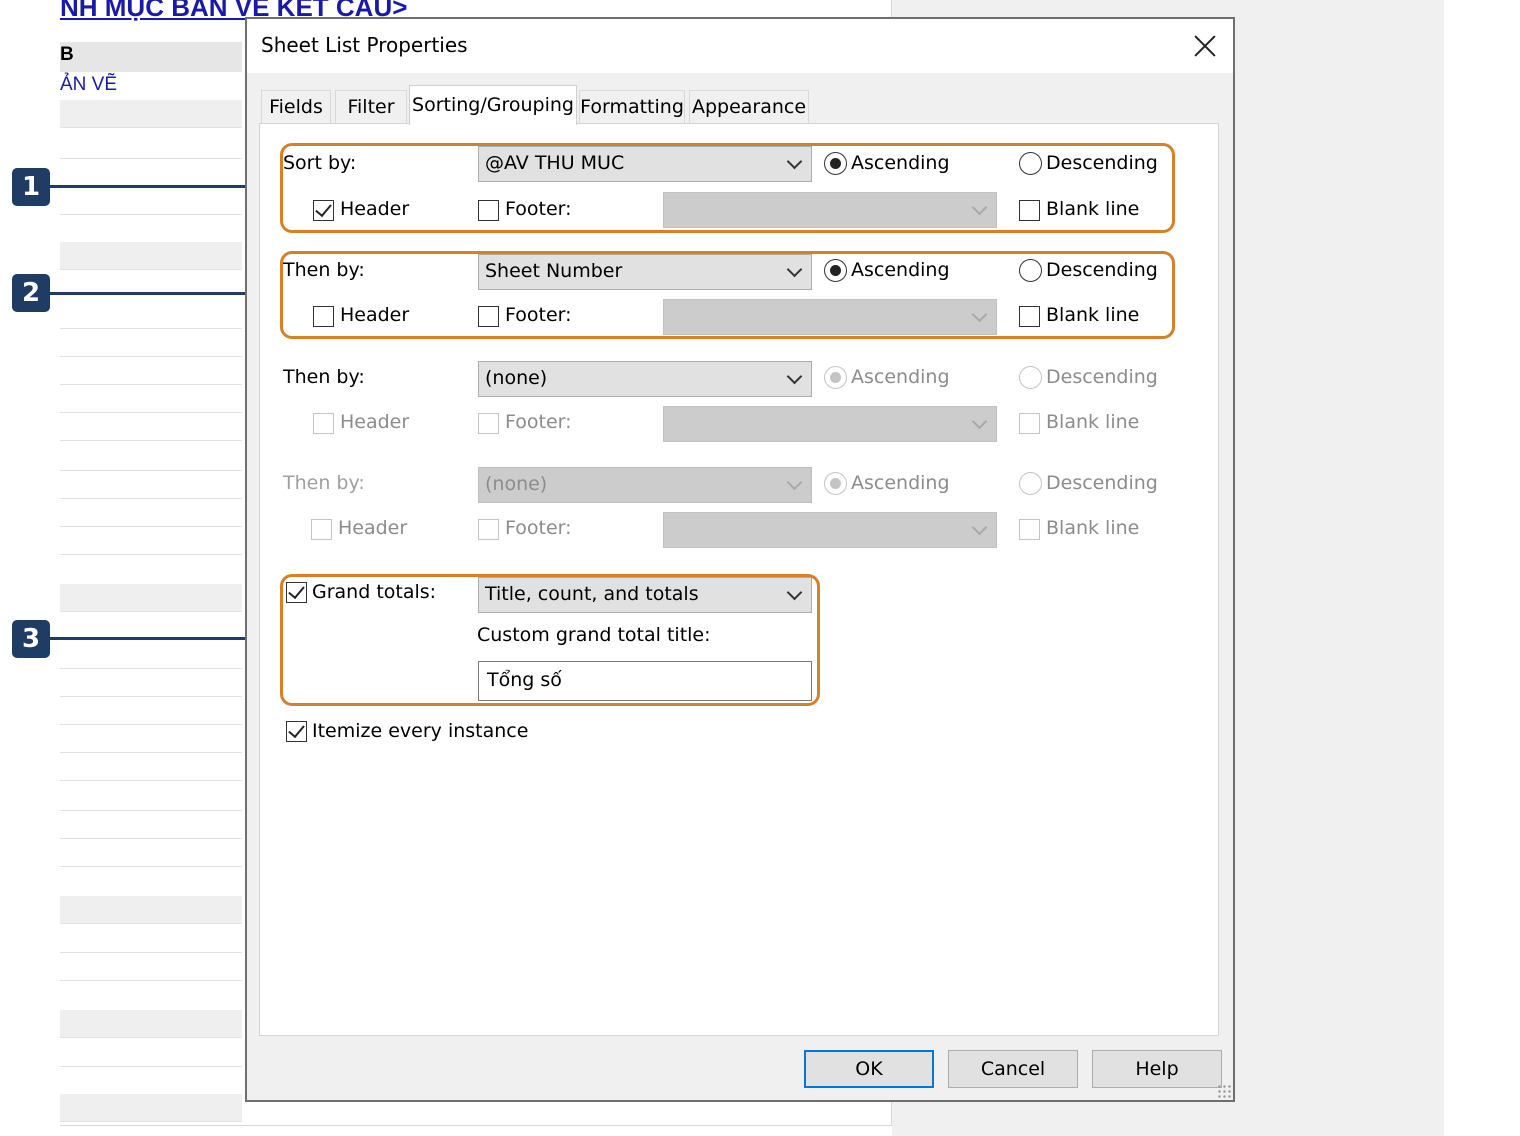  What do you see at coordinates (1102, 483) in the screenshot?
I see `then-by-3-descending-label: Descending` at bounding box center [1102, 483].